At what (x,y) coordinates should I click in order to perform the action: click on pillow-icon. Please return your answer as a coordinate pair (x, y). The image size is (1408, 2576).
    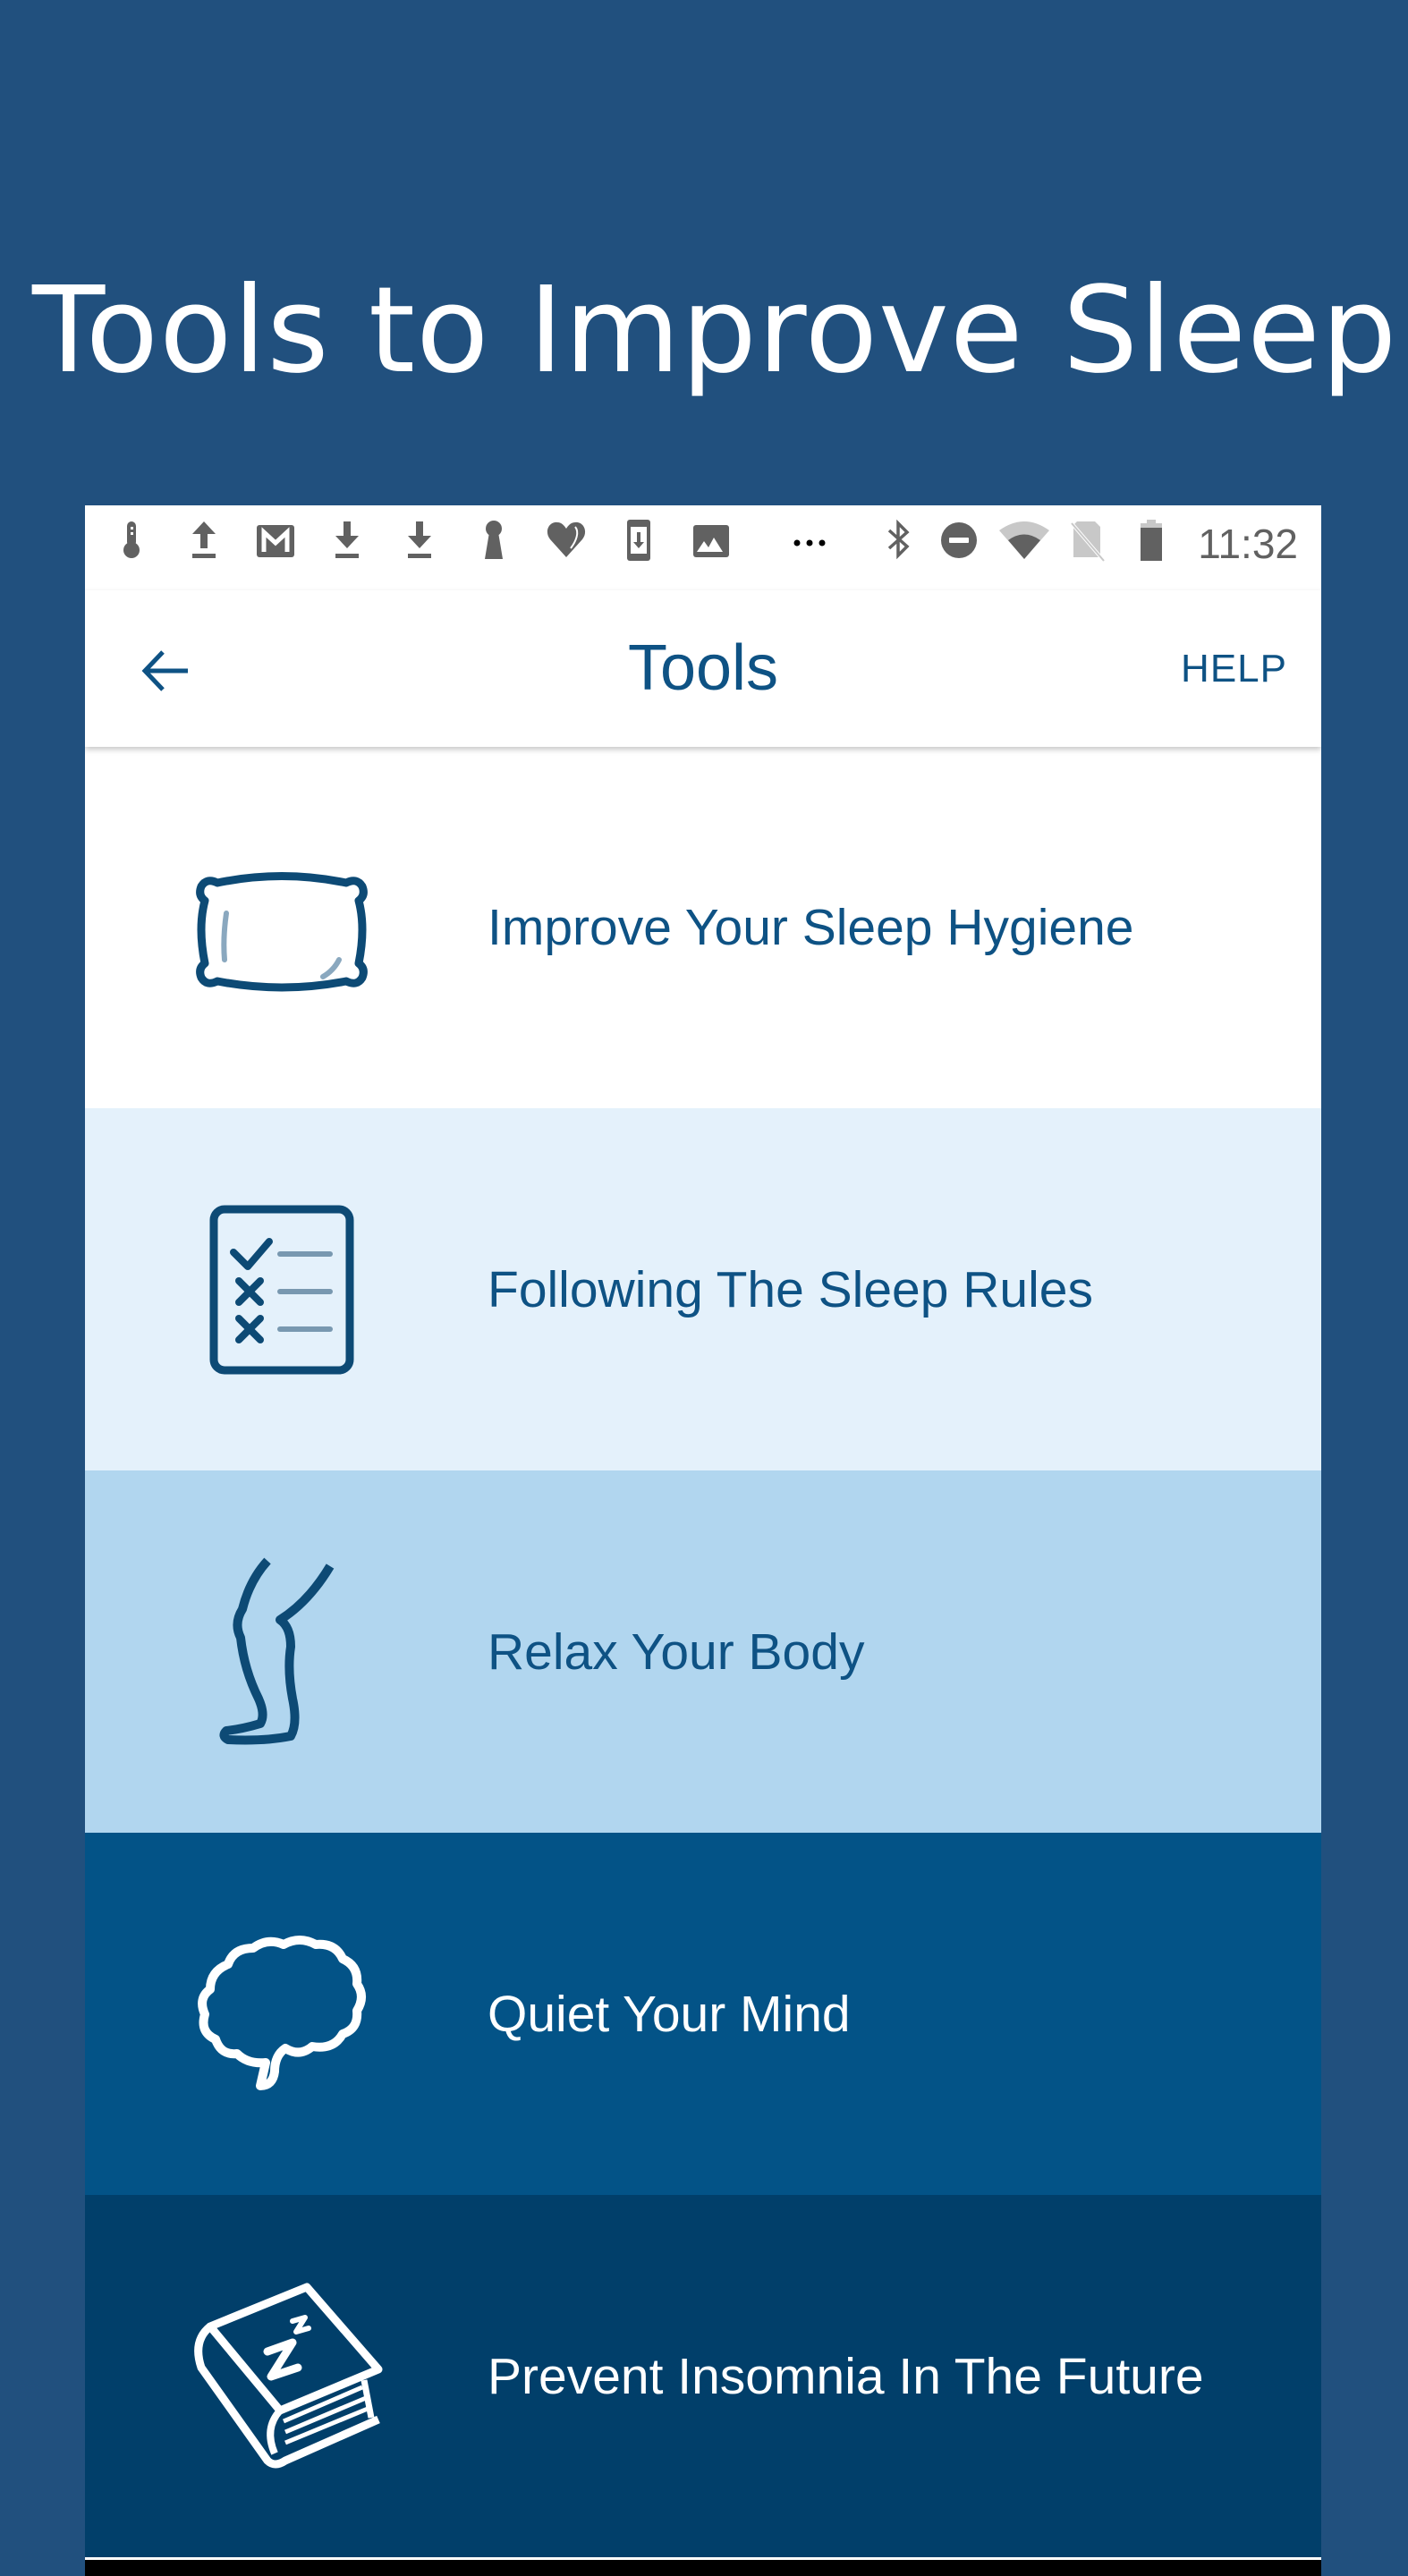
    Looking at the image, I should click on (281, 927).